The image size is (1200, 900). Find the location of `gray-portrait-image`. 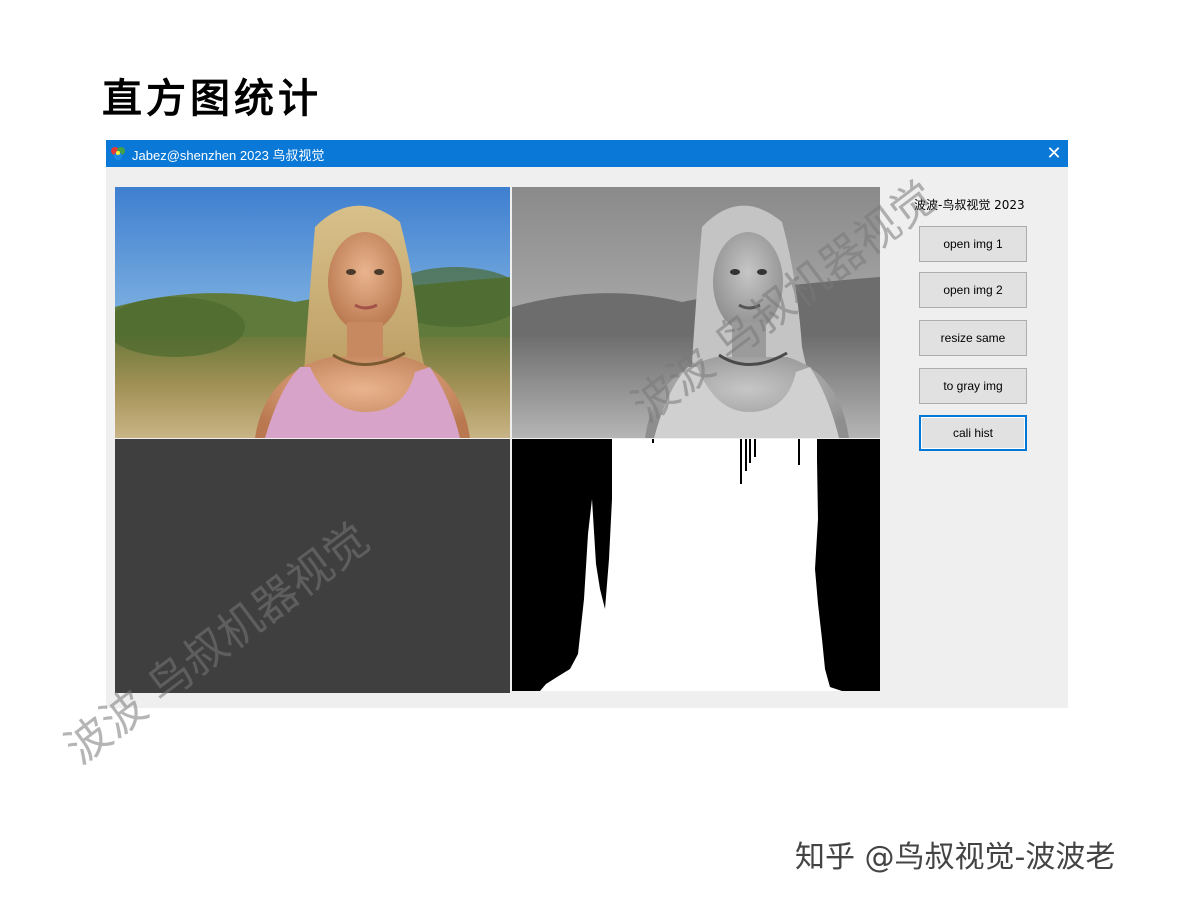

gray-portrait-image is located at coordinates (696, 312).